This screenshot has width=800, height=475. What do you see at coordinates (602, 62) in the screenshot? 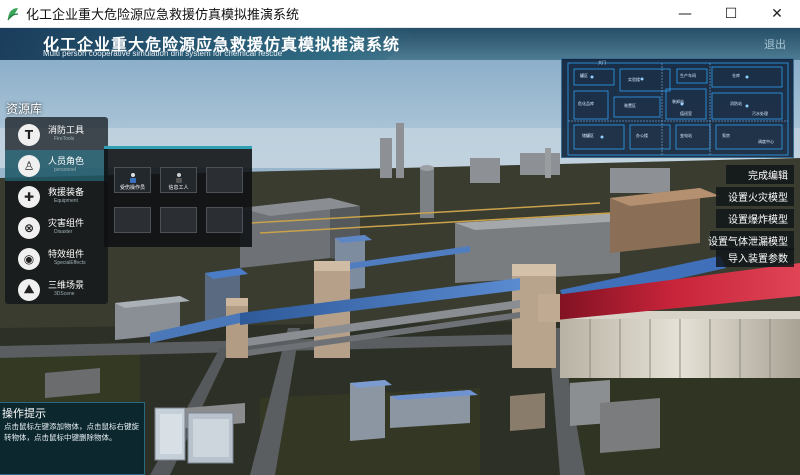
I see `minimap-label: 大门` at bounding box center [602, 62].